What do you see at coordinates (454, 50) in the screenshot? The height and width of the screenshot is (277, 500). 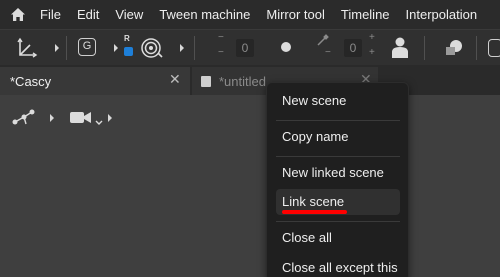 I see `shapes-icon` at bounding box center [454, 50].